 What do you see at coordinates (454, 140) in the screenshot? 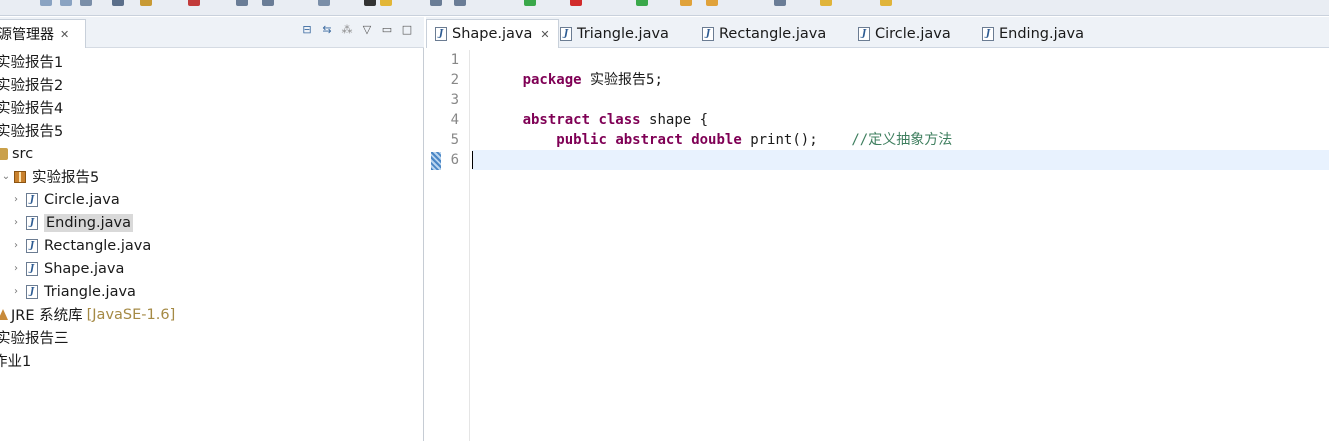
I see `line-number: 5` at bounding box center [454, 140].